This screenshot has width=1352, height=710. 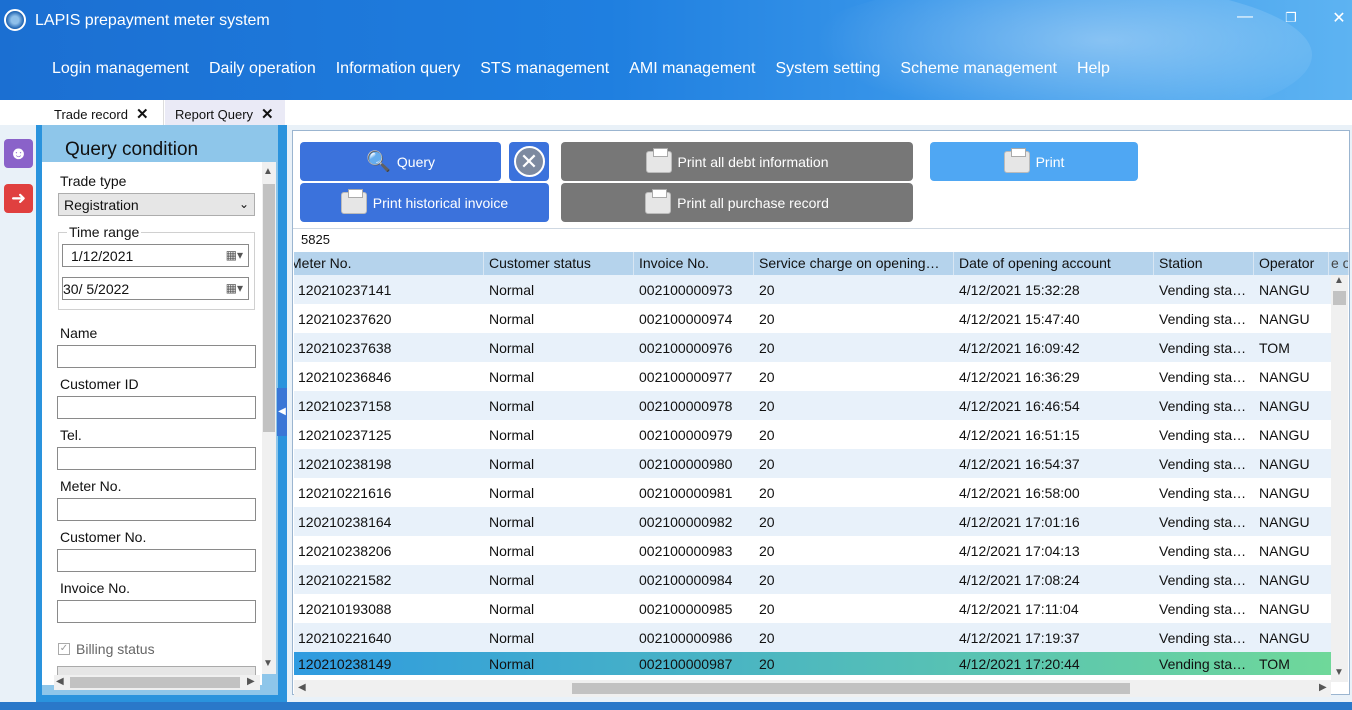 I want to click on invoice-no-input, so click(x=156, y=611).